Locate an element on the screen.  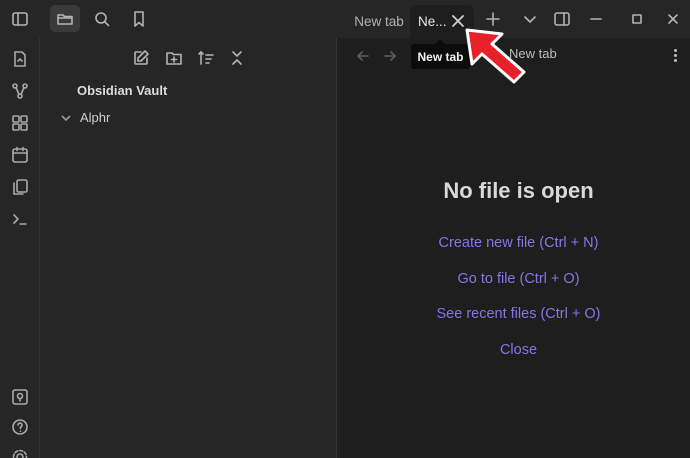
folder-item: Alphr is located at coordinates (85, 117).